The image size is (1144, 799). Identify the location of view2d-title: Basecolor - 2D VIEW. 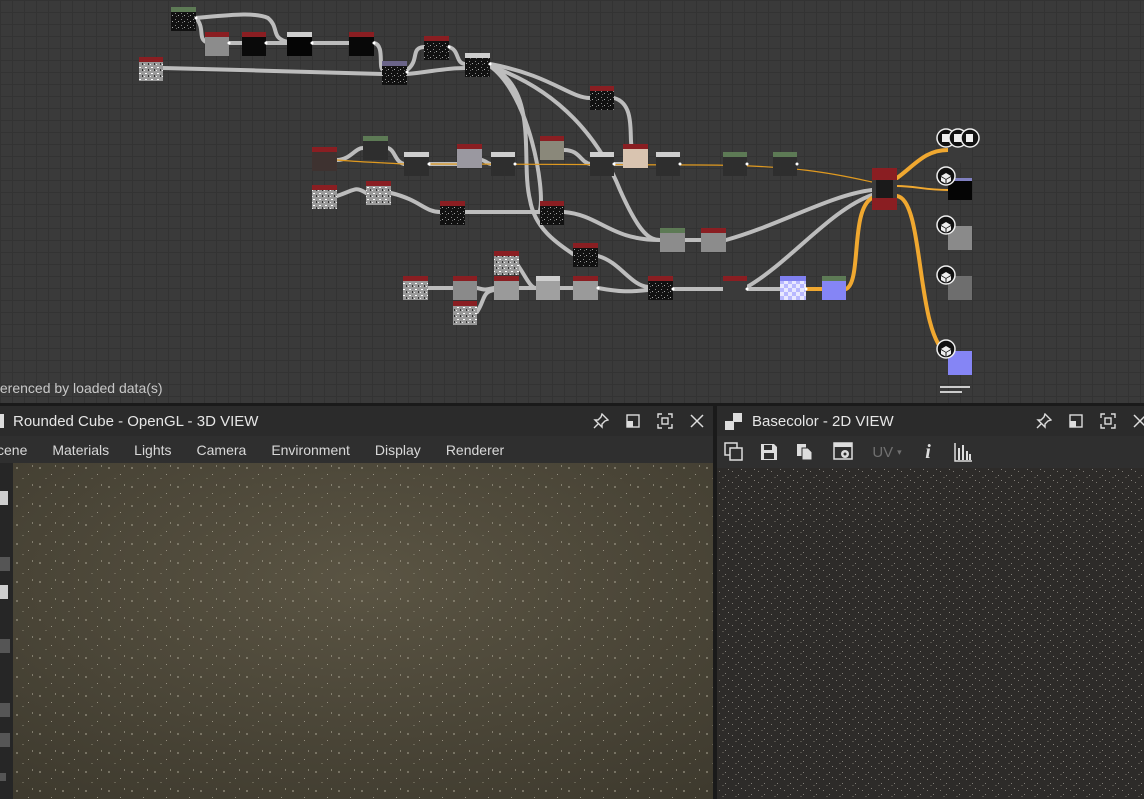
(823, 421).